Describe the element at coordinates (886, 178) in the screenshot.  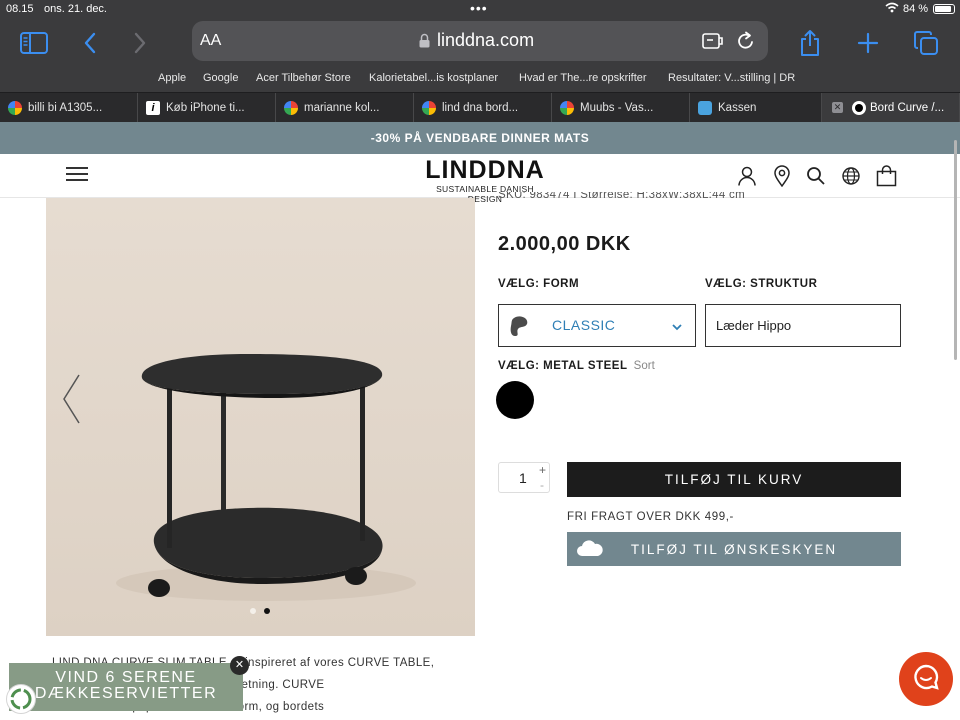
I see `cart-icon` at that location.